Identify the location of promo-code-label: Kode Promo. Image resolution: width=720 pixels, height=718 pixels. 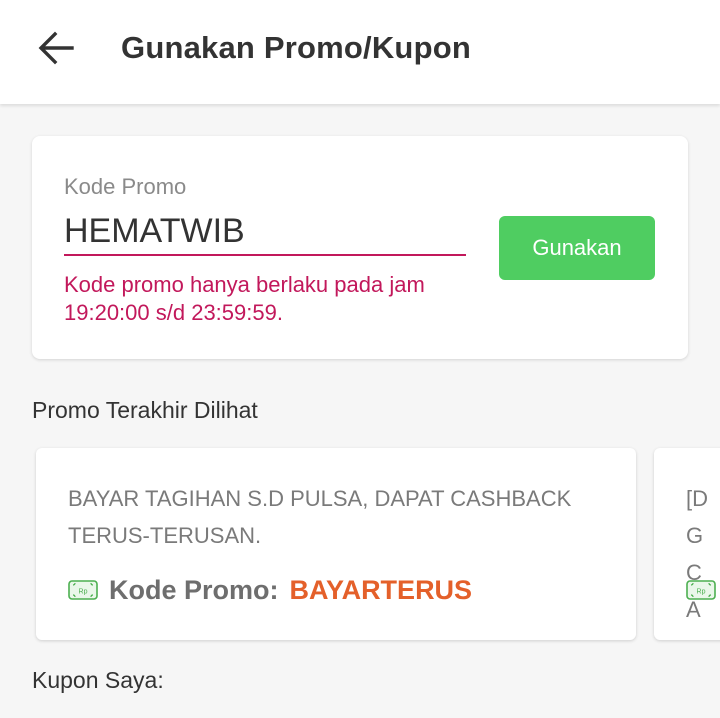
(125, 186).